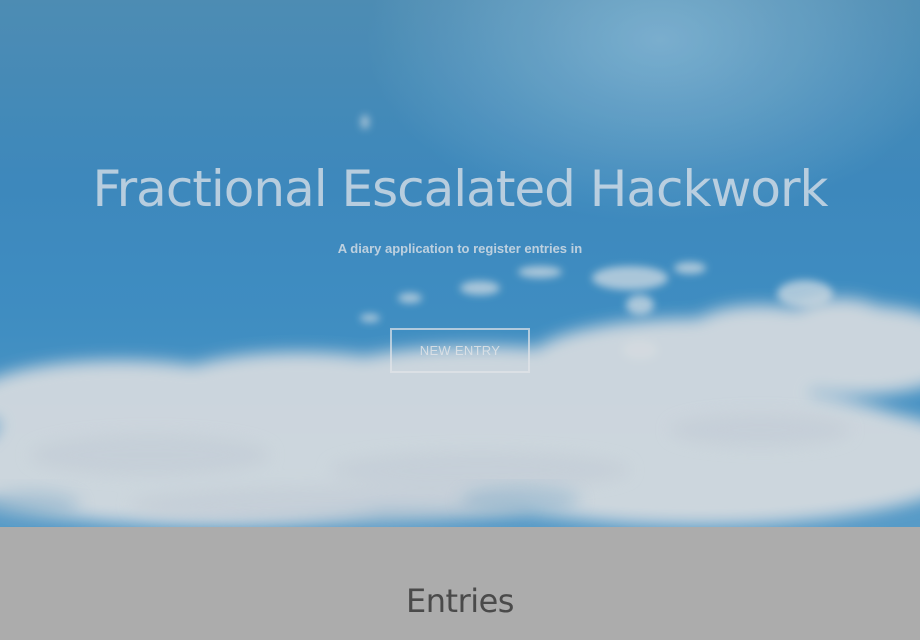 The image size is (920, 640). What do you see at coordinates (460, 601) in the screenshot?
I see `entries-heading: Entries` at bounding box center [460, 601].